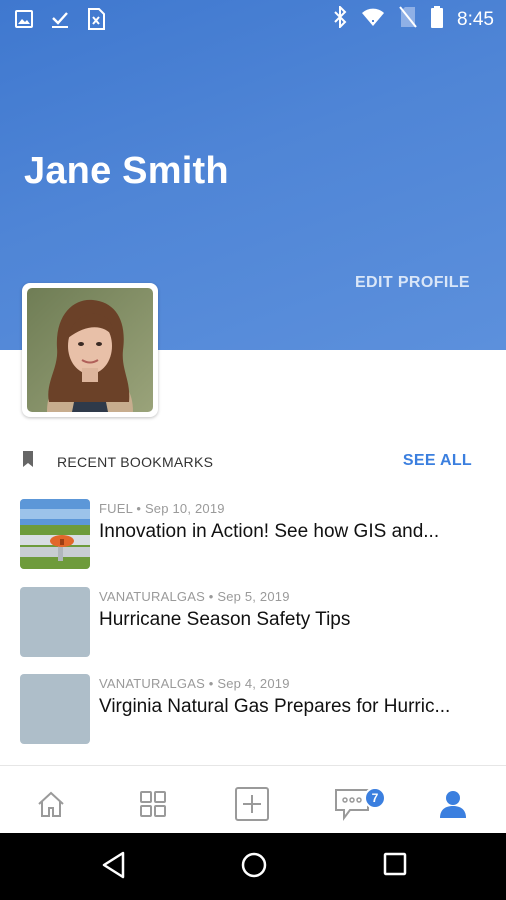  What do you see at coordinates (135, 462) in the screenshot?
I see `section-title: RECENT BOOKMARKS` at bounding box center [135, 462].